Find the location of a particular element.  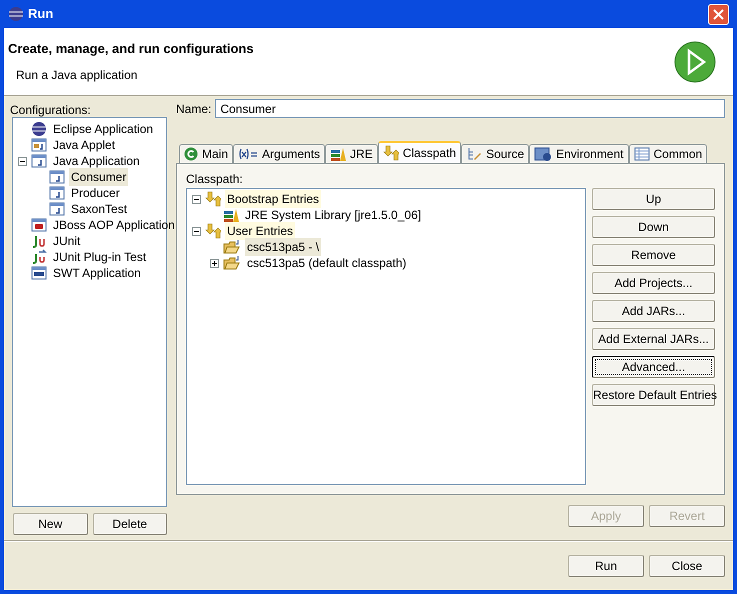

tree-item: Bootstrap Entries is located at coordinates (273, 199).